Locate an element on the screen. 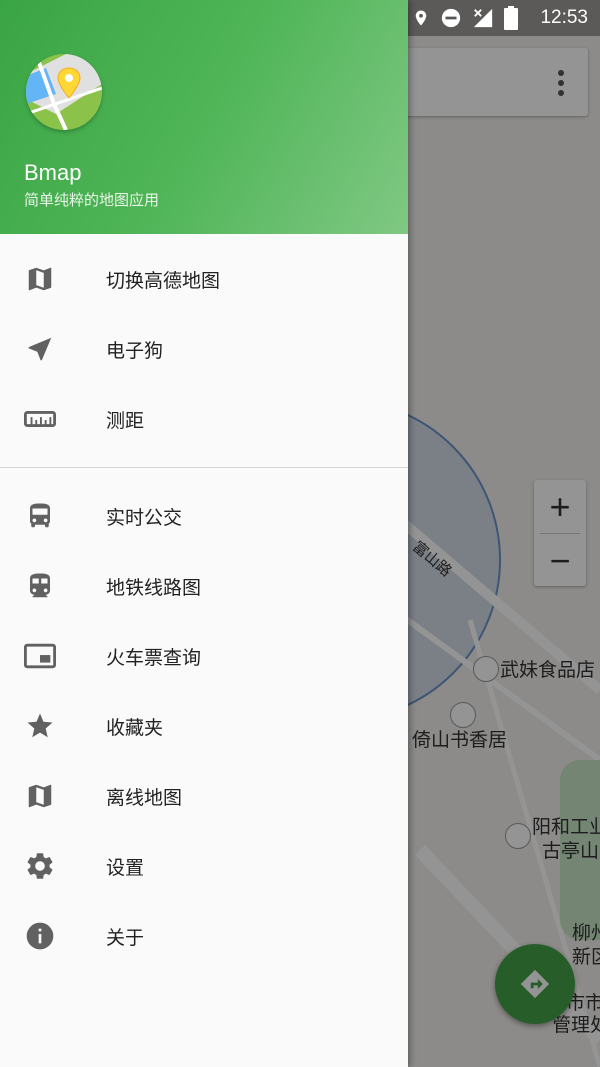  menu-item-favorites: 收藏夹 is located at coordinates (204, 726).